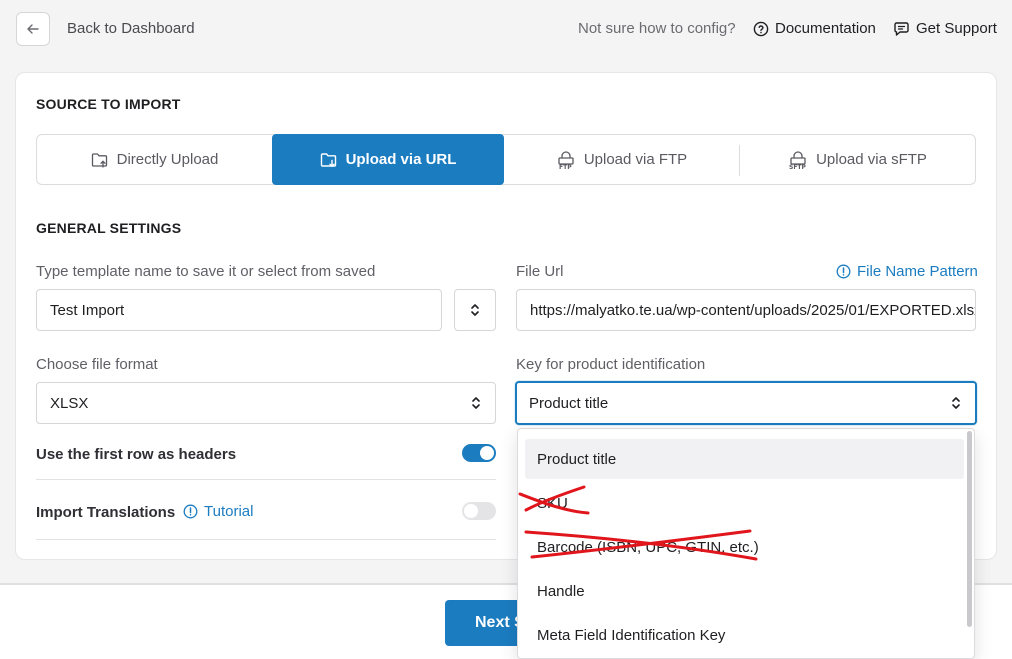  I want to click on file-url-label: File Url, so click(540, 271).